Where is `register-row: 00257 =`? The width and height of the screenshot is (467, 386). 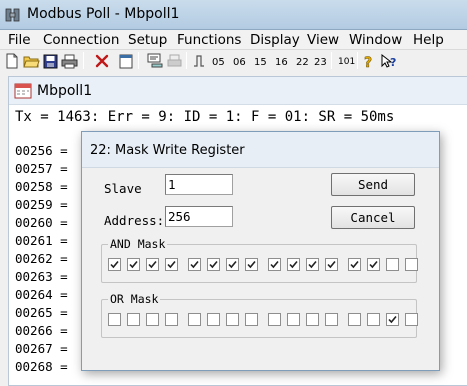
register-row: 00257 = is located at coordinates (41, 168).